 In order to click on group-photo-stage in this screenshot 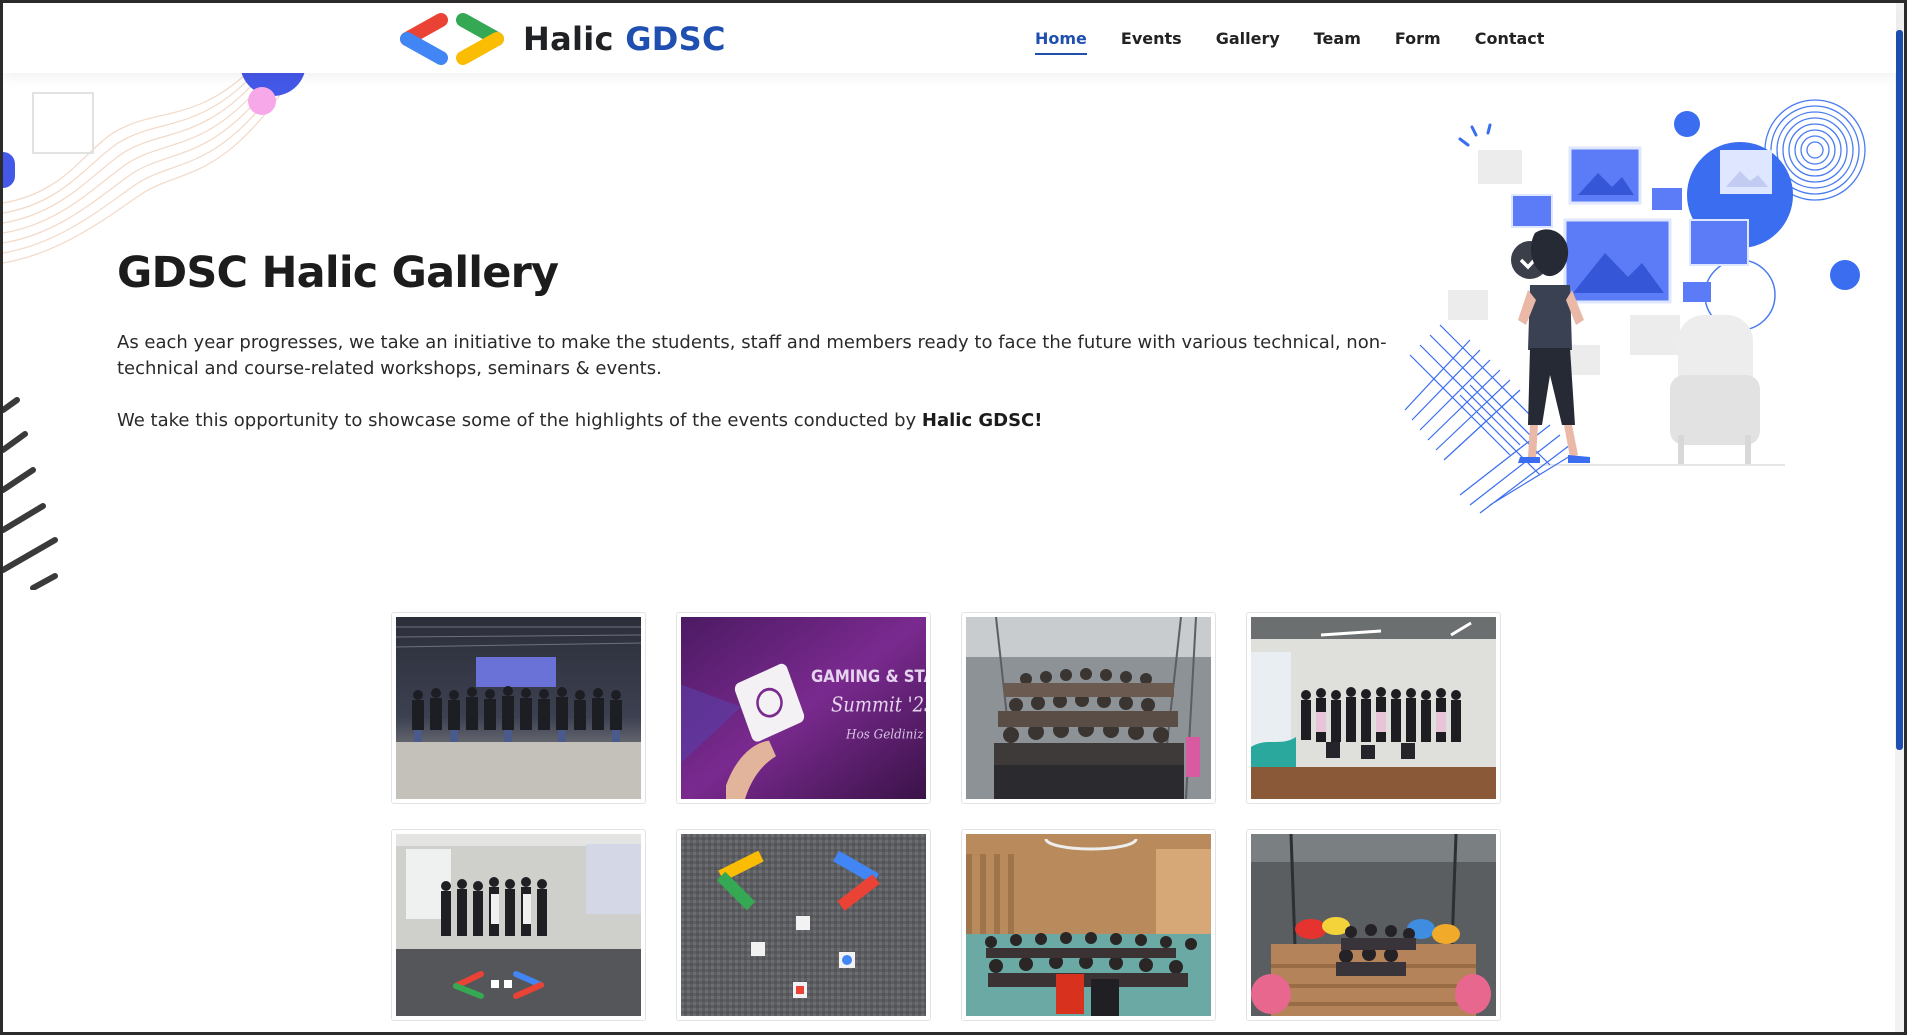, I will do `click(518, 708)`.